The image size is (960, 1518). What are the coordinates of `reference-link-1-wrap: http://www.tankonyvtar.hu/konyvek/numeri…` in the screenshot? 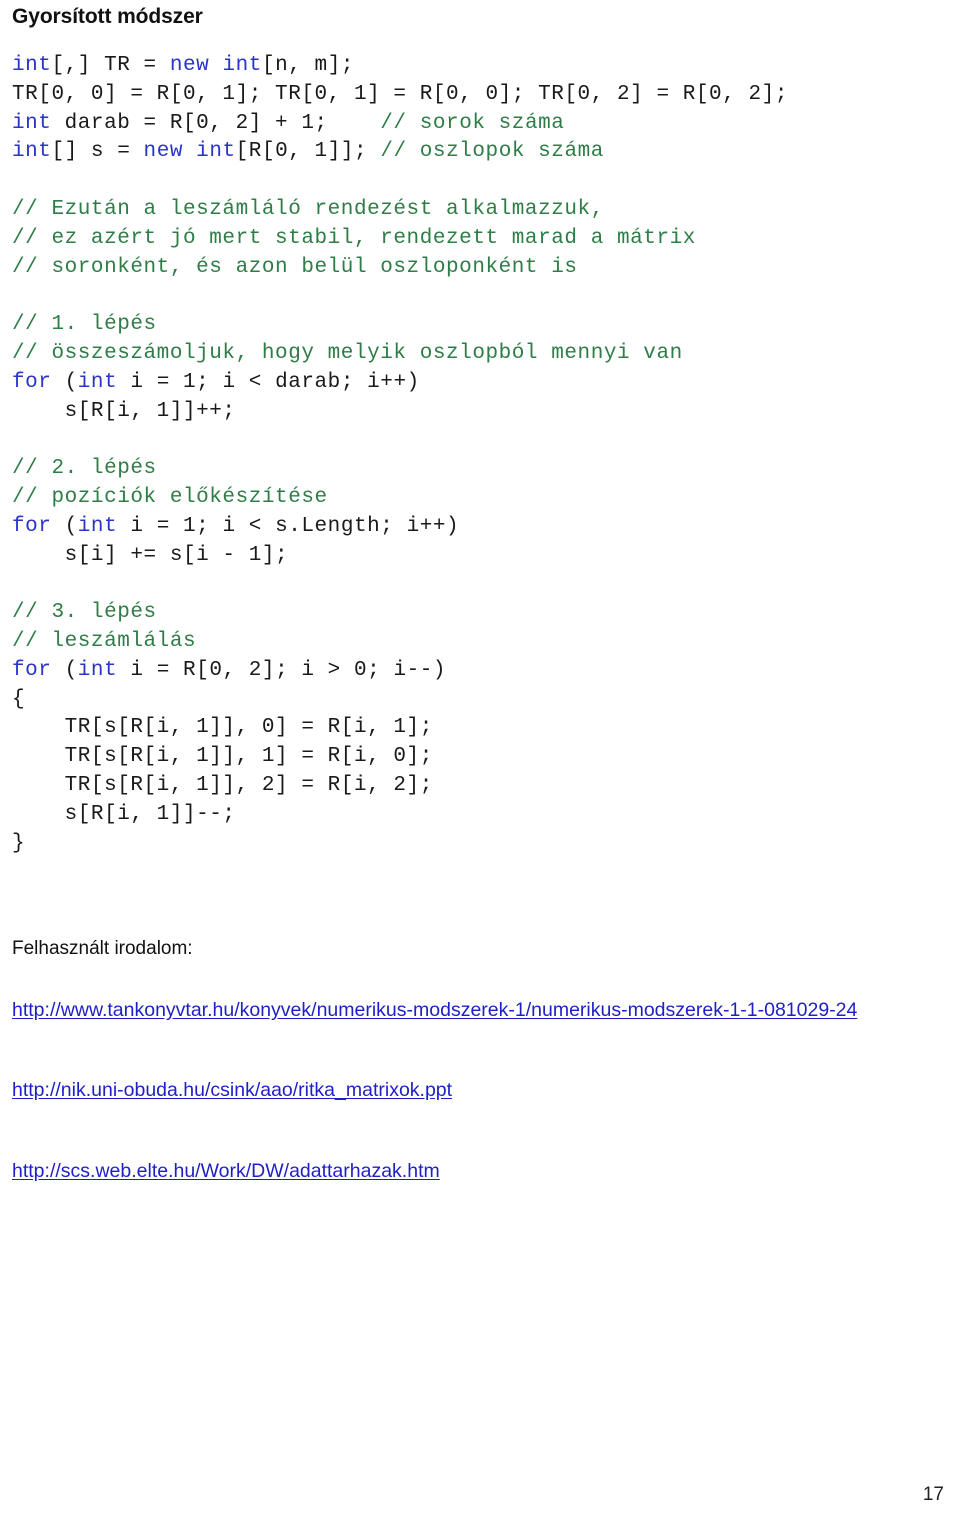 It's located at (462, 1010).